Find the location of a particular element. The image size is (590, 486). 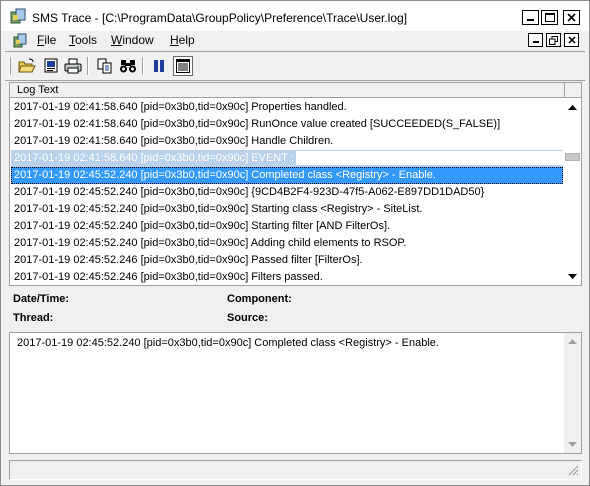

menu-bar: File Tools Window Help is located at coordinates (295, 40).